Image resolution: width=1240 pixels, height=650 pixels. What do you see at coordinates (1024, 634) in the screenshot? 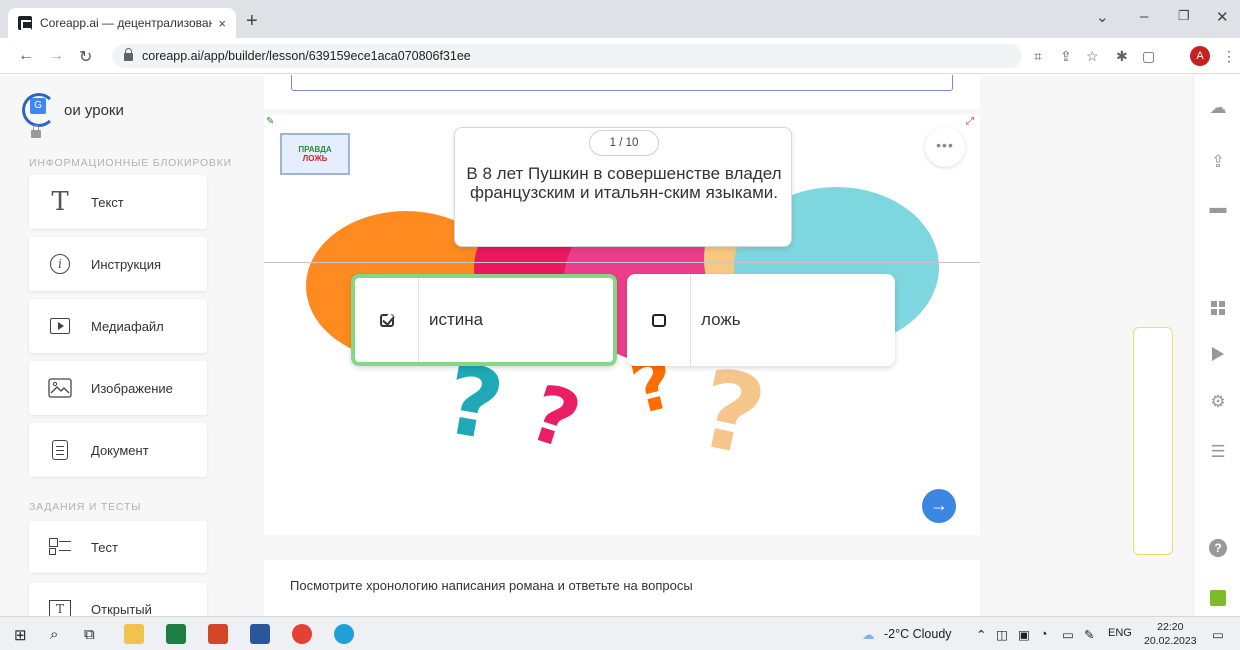
I see `tray-screen-icon: ▣` at bounding box center [1024, 634].